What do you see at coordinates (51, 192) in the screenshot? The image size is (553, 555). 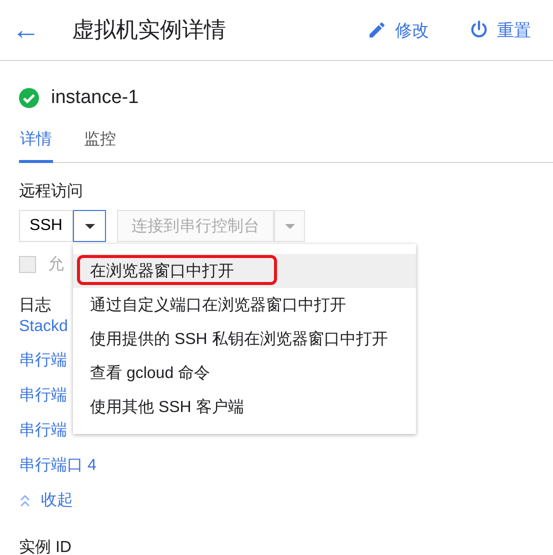 I see `section-label: 远程访问` at bounding box center [51, 192].